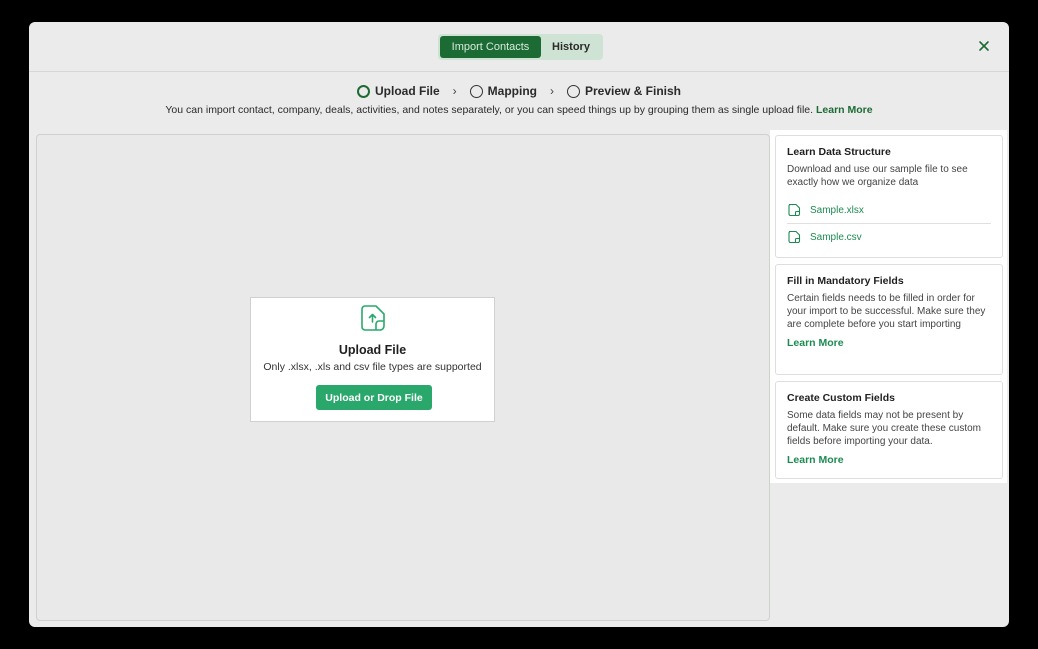  I want to click on sample-xlsx-link: Sample.xlsx, so click(889, 210).